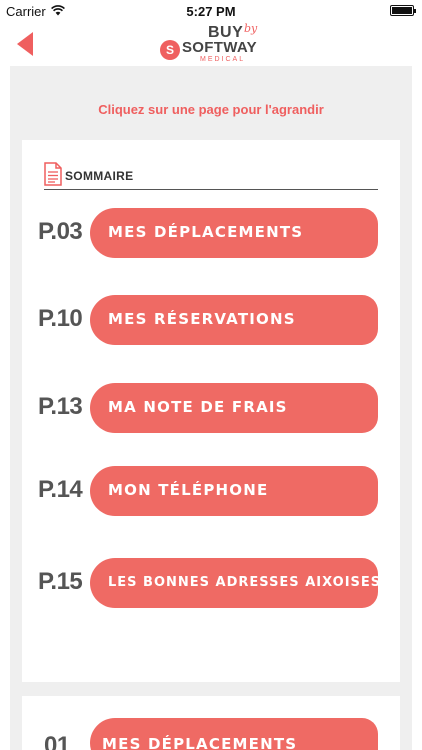 This screenshot has height=750, width=422. Describe the element at coordinates (60, 489) in the screenshot. I see `toc-page-number: P.14` at that location.